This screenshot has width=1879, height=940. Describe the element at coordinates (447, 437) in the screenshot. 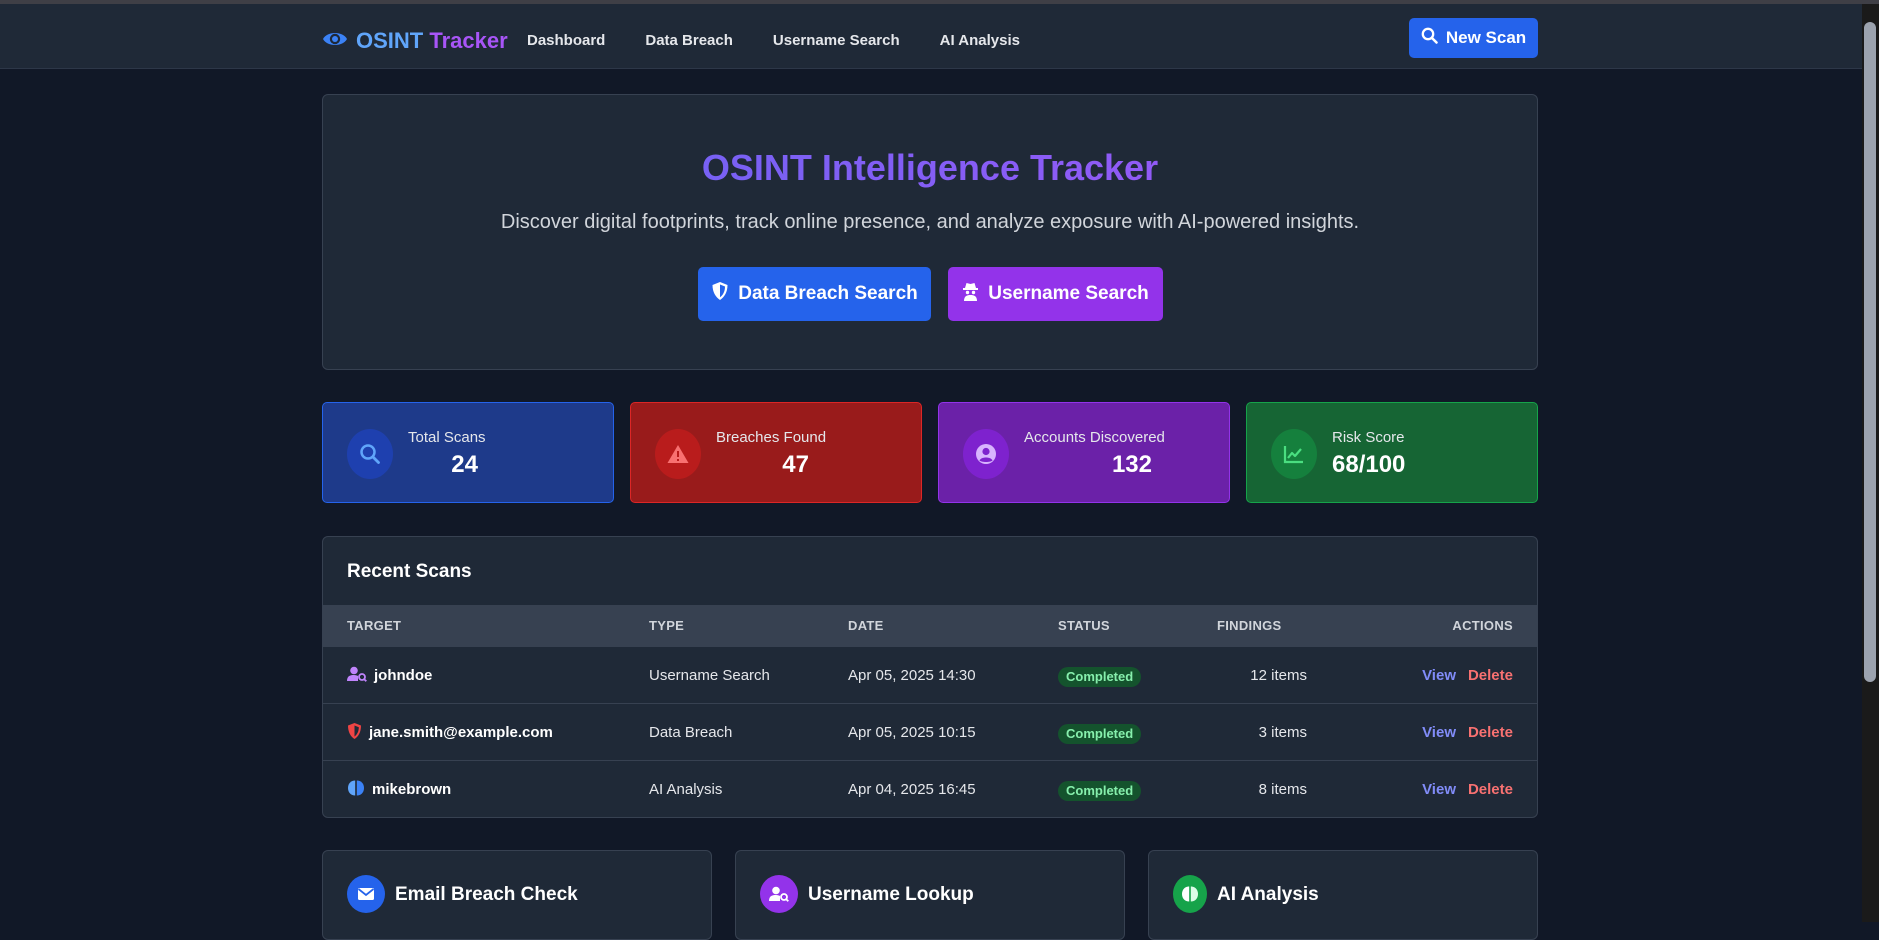

I see `stat-label: Total Scans` at that location.